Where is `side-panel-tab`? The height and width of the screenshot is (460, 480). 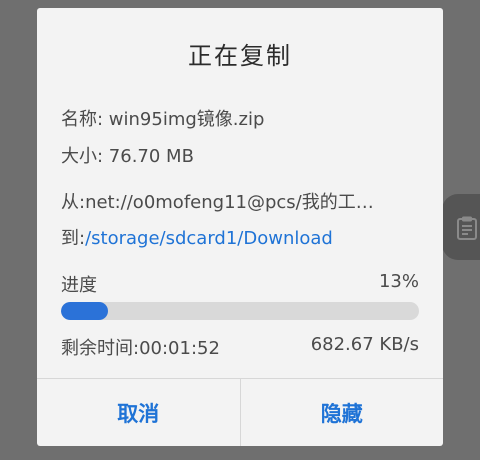 side-panel-tab is located at coordinates (461, 227).